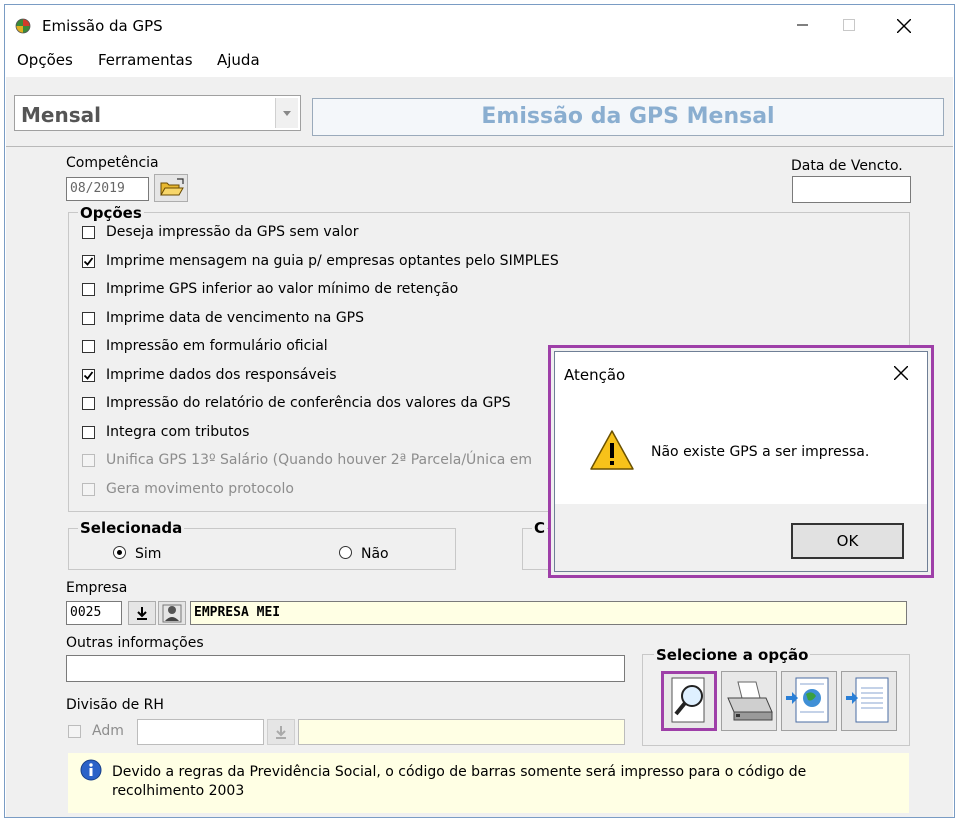 This screenshot has width=961, height=824. I want to click on close-window-button, so click(920, 25).